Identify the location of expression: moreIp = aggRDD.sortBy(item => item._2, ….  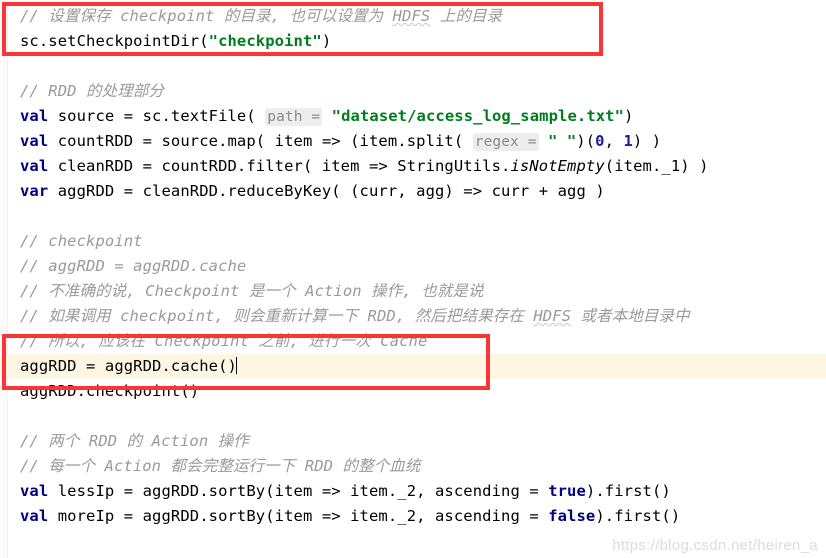
(298, 516).